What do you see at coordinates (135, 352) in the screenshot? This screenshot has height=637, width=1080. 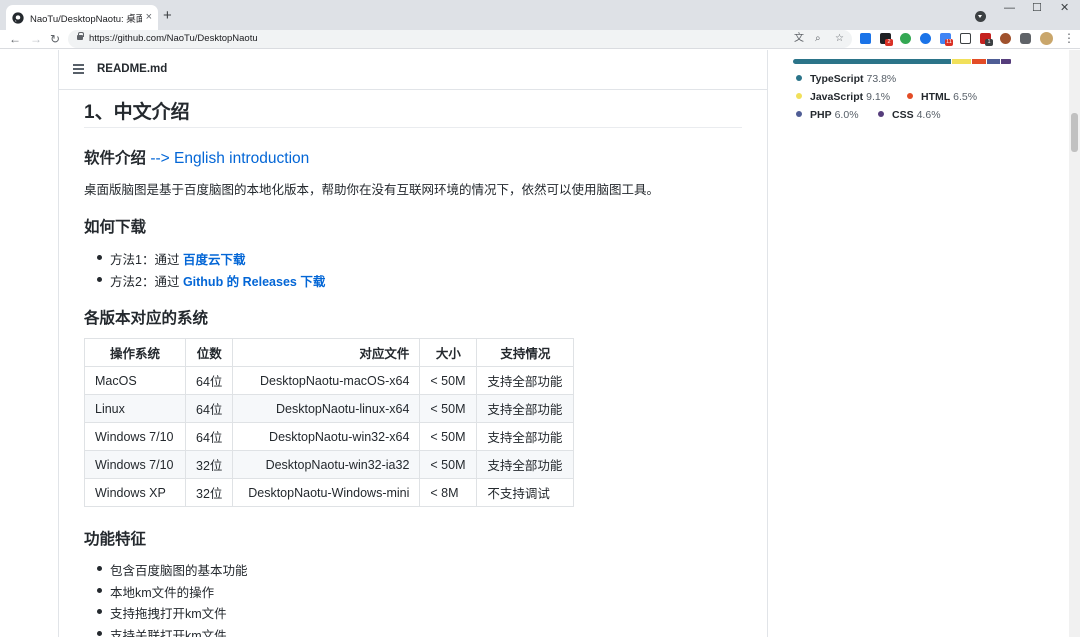 I see `column-header: 操作系统` at bounding box center [135, 352].